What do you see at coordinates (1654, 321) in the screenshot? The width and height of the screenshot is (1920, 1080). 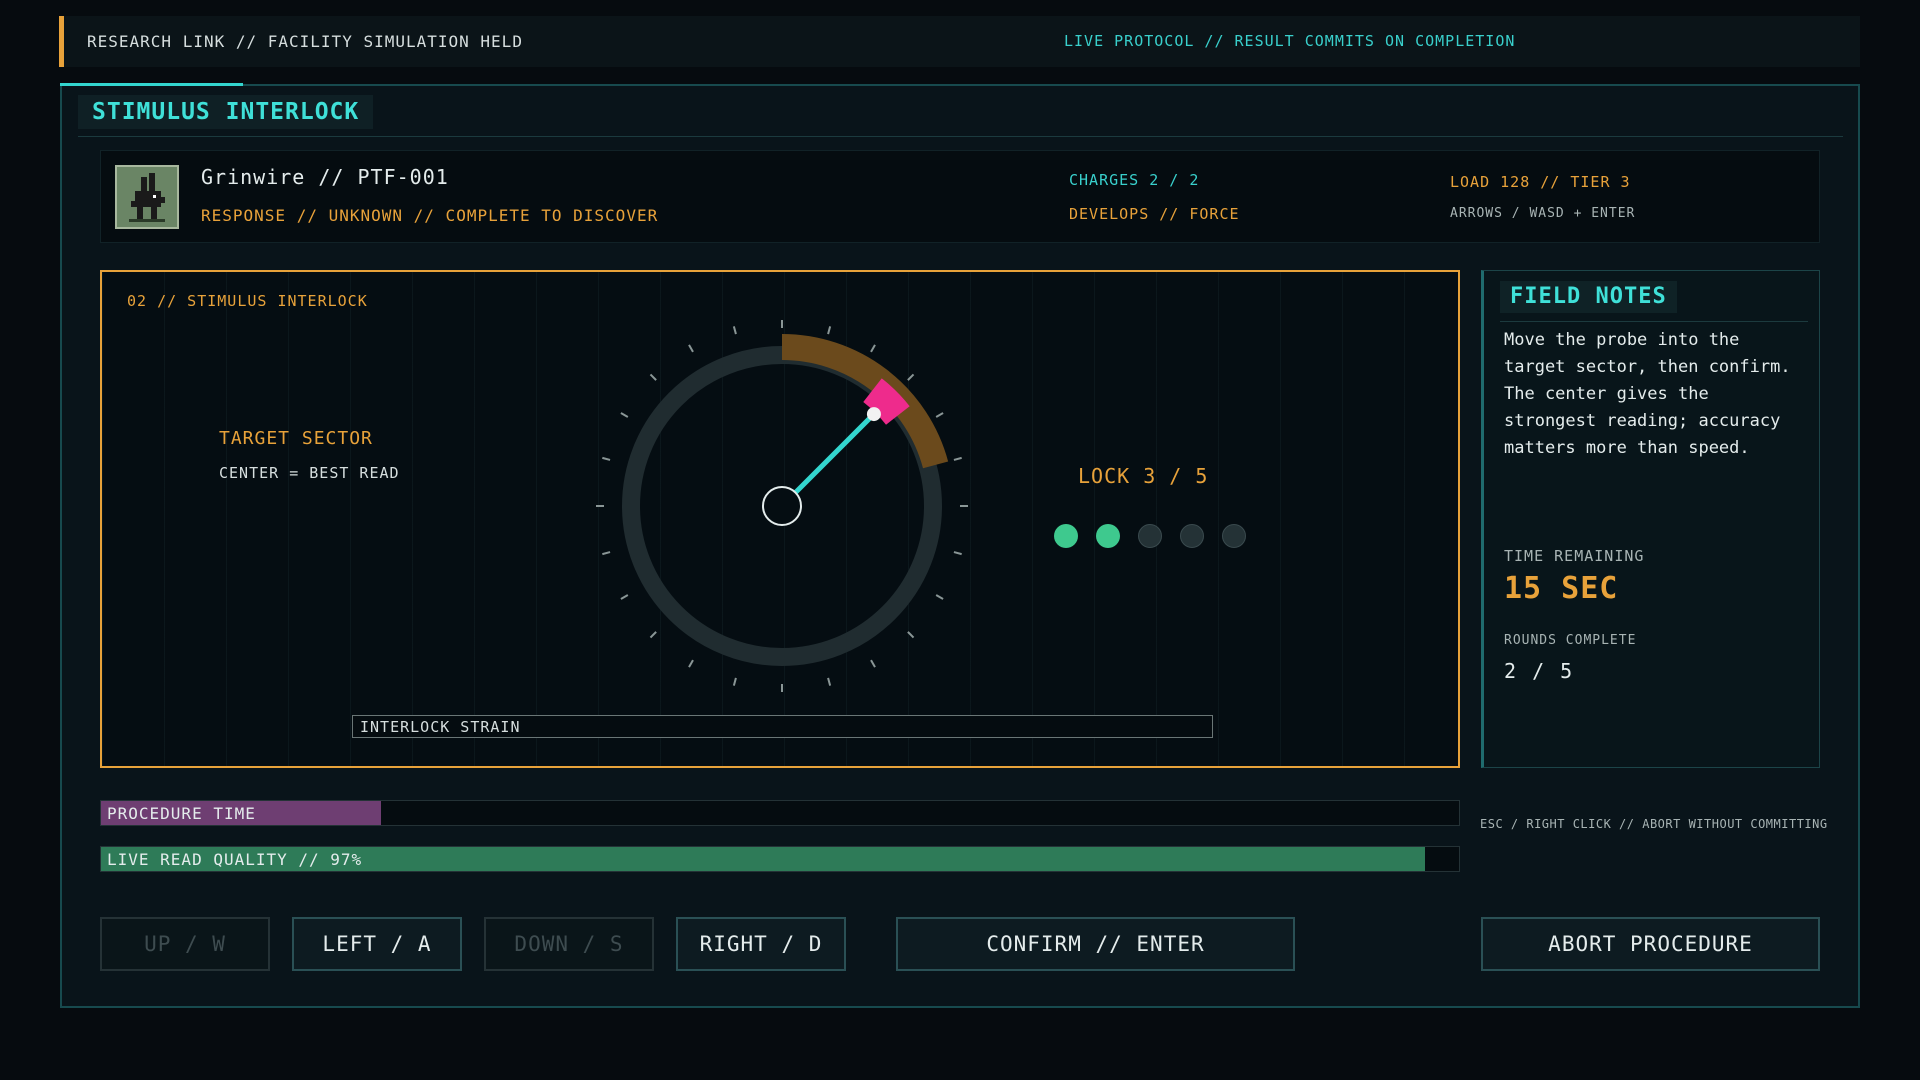 I see `notes-divider` at bounding box center [1654, 321].